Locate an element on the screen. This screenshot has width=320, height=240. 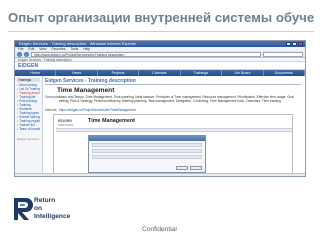
embedded-title: Time Management is located at coordinates (111, 121).